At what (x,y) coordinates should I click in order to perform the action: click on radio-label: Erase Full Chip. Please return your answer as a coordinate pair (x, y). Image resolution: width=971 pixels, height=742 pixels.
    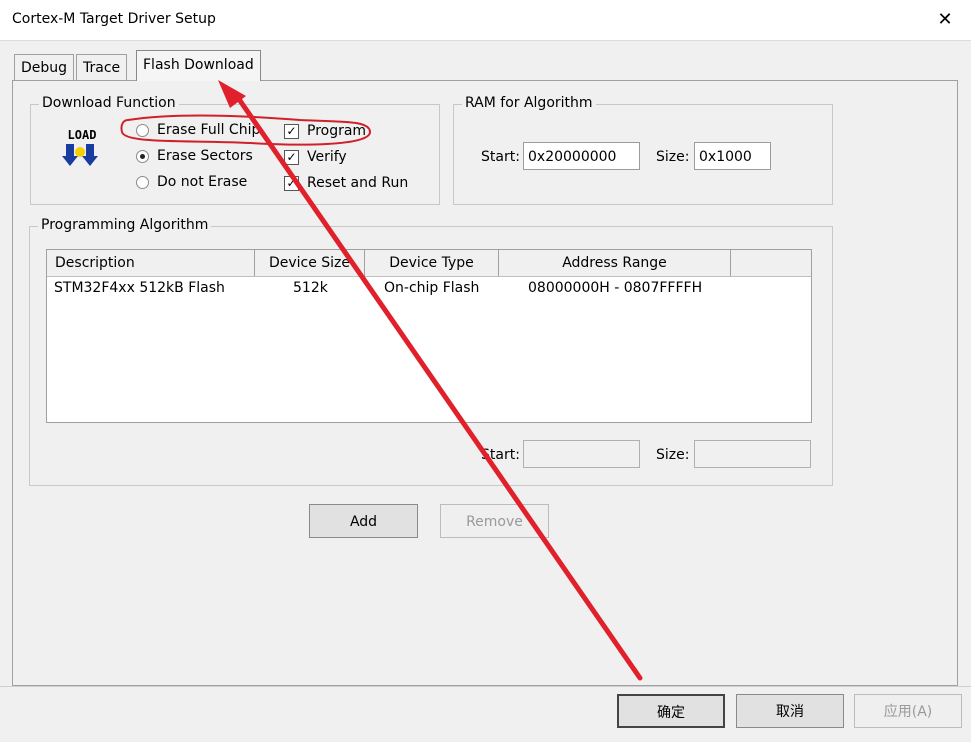
    Looking at the image, I should click on (209, 130).